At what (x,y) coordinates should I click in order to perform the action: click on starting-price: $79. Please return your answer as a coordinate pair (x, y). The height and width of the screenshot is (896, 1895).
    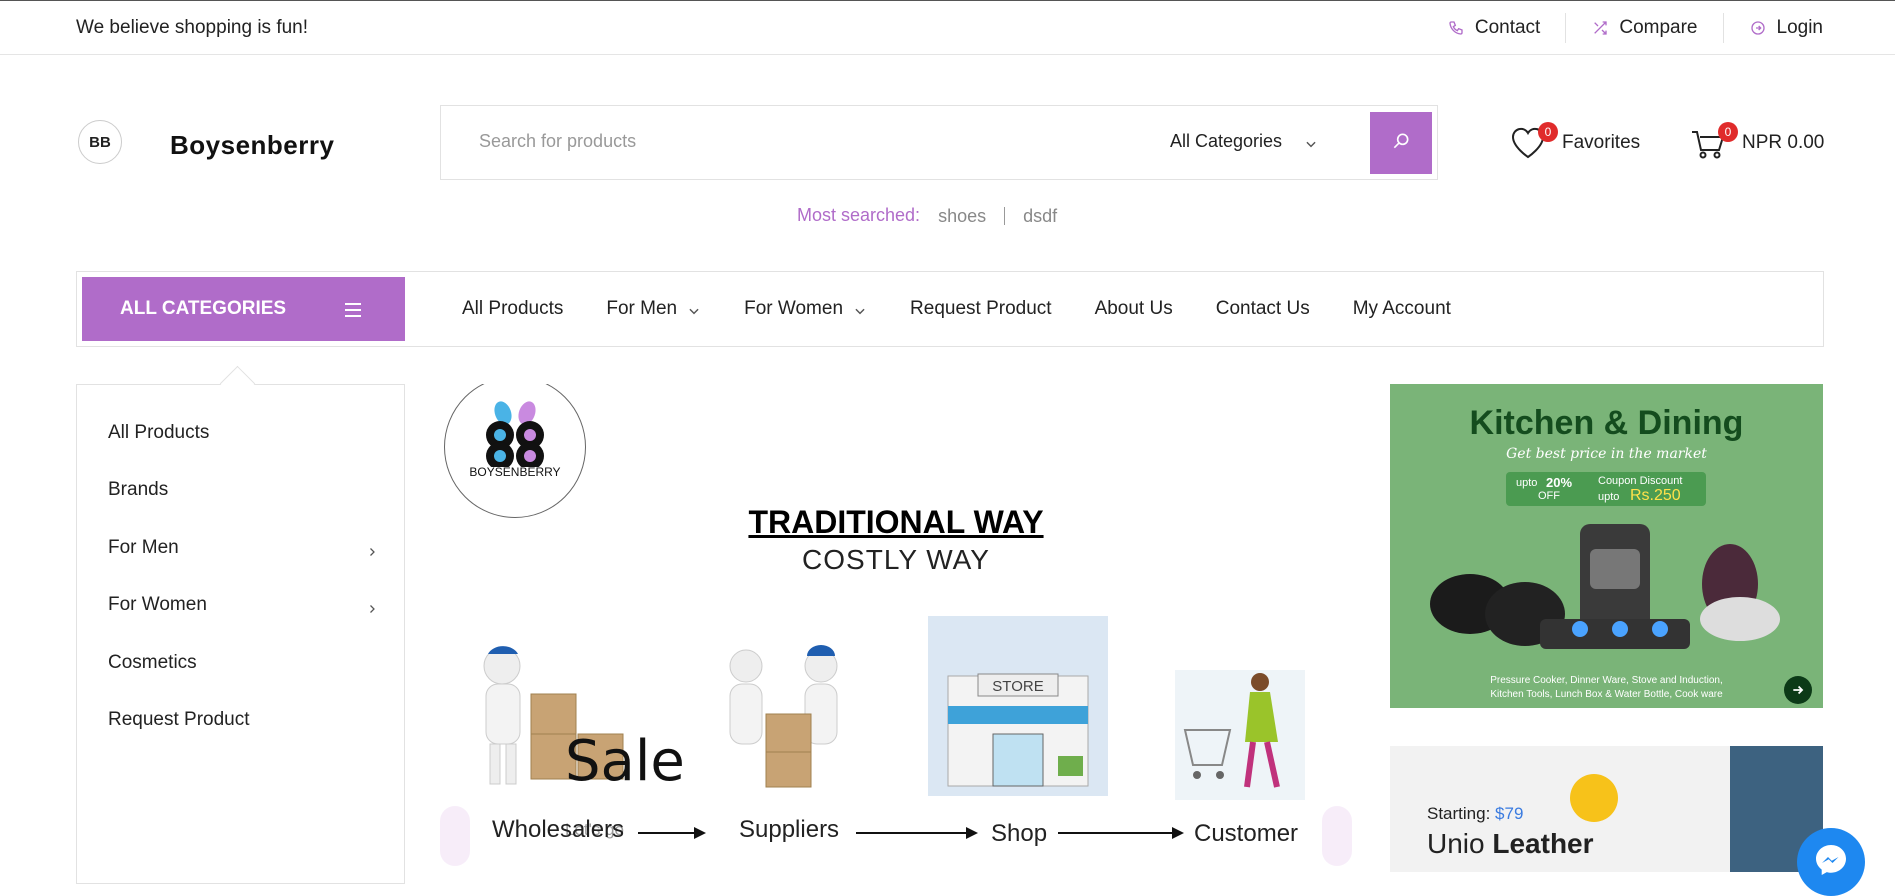
    Looking at the image, I should click on (1509, 813).